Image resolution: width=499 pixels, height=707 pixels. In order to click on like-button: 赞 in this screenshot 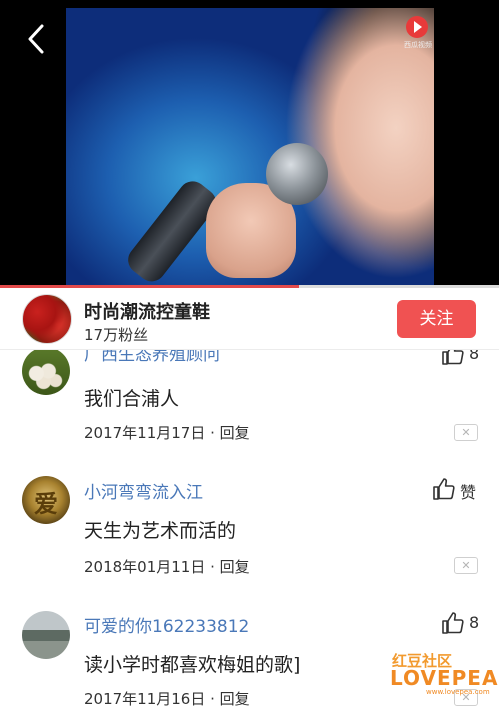, I will do `click(462, 490)`.